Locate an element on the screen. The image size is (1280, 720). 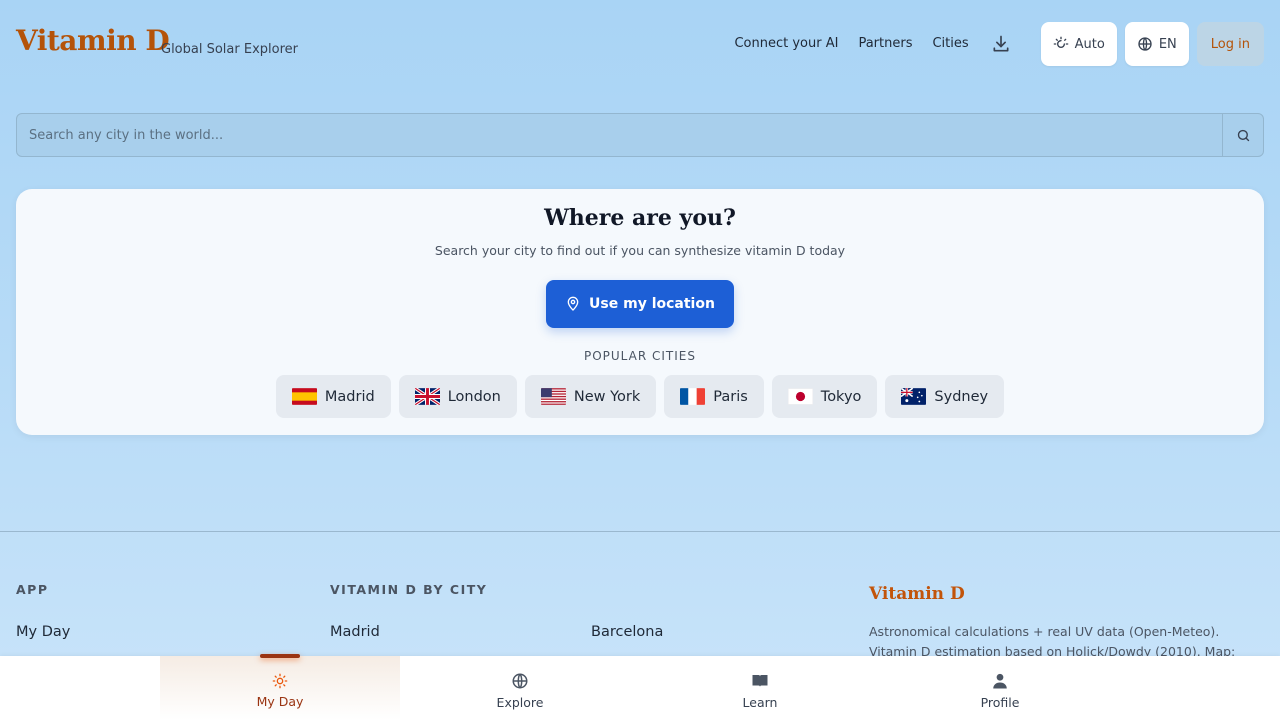
tagline: Global Solar Explorer is located at coordinates (229, 49).